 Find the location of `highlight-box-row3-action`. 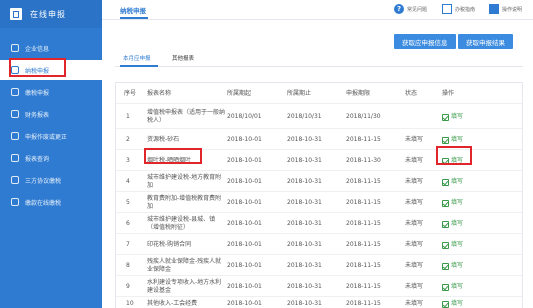

highlight-box-row3-action is located at coordinates (454, 155).